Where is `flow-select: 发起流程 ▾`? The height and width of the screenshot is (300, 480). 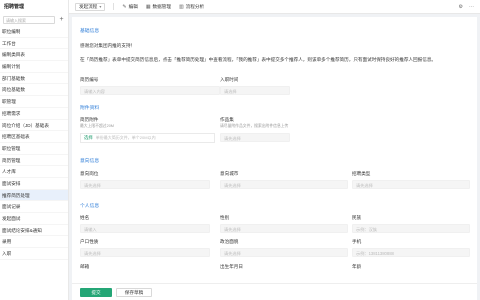 flow-select: 发起流程 ▾ is located at coordinates (90, 6).